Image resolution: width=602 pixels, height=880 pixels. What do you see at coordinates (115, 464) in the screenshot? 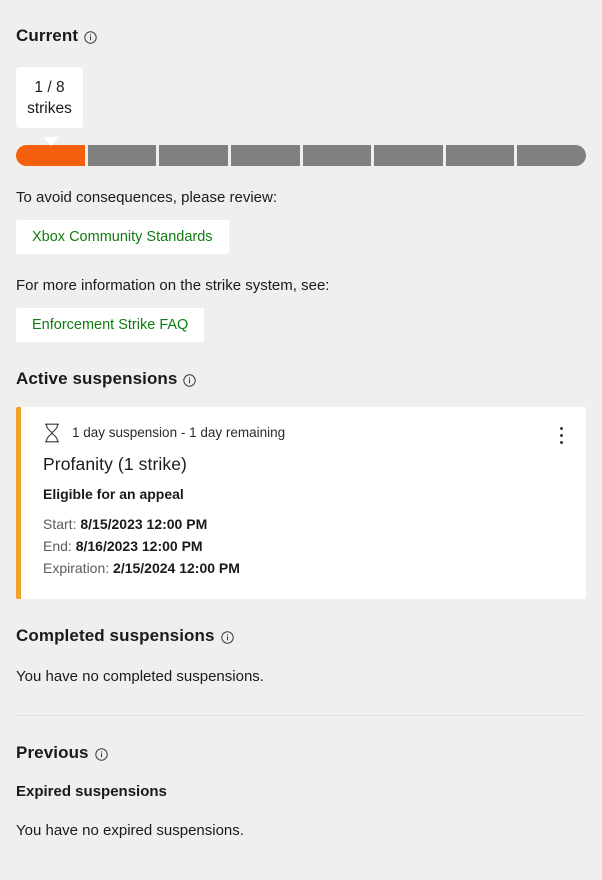
I see `suspension-title: Profanity (1 strike)` at bounding box center [115, 464].